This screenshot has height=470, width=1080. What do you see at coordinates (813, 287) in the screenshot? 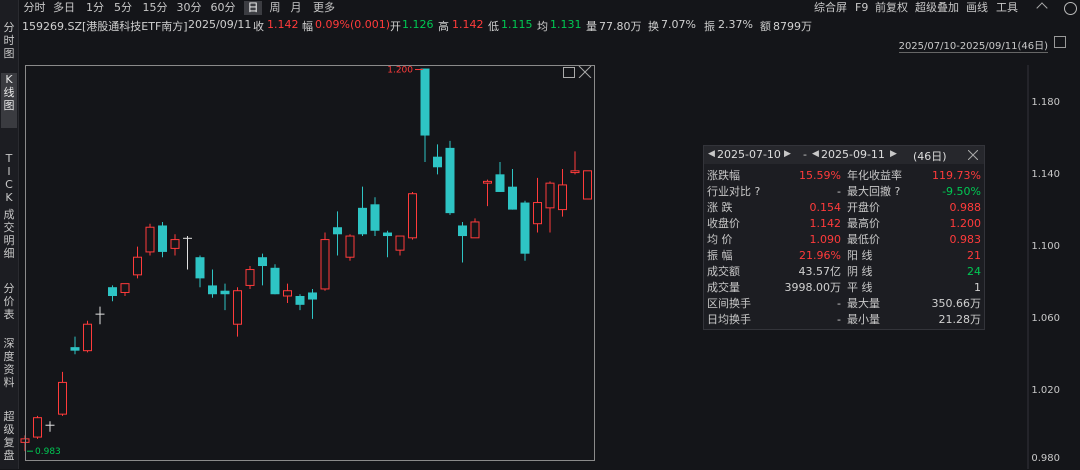
I see `stat-value: 3998.00万` at bounding box center [813, 287].